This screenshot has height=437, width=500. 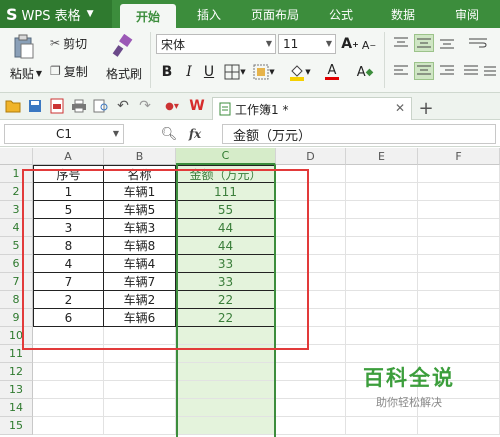 What do you see at coordinates (403, 14) in the screenshot?
I see `tab-data: 数据` at bounding box center [403, 14].